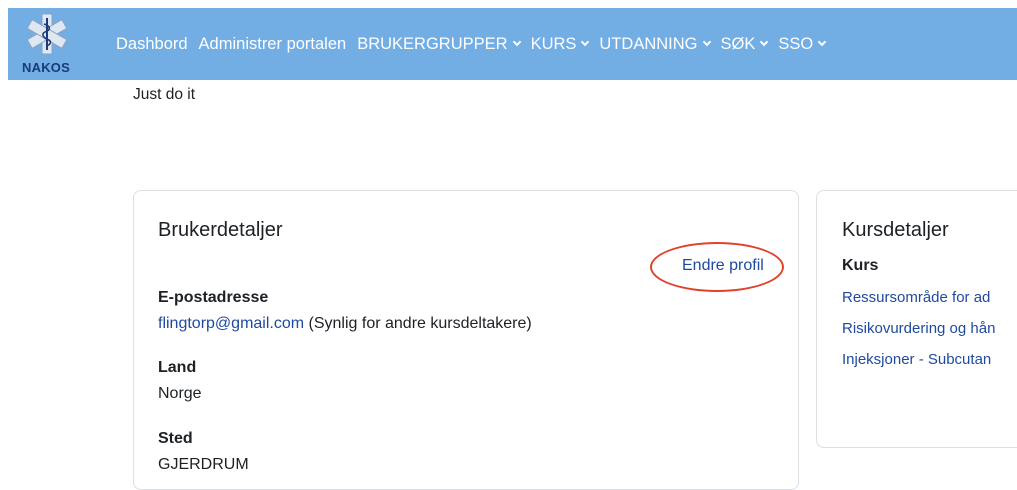  I want to click on nav-item-label: Administrer portalen, so click(272, 43).